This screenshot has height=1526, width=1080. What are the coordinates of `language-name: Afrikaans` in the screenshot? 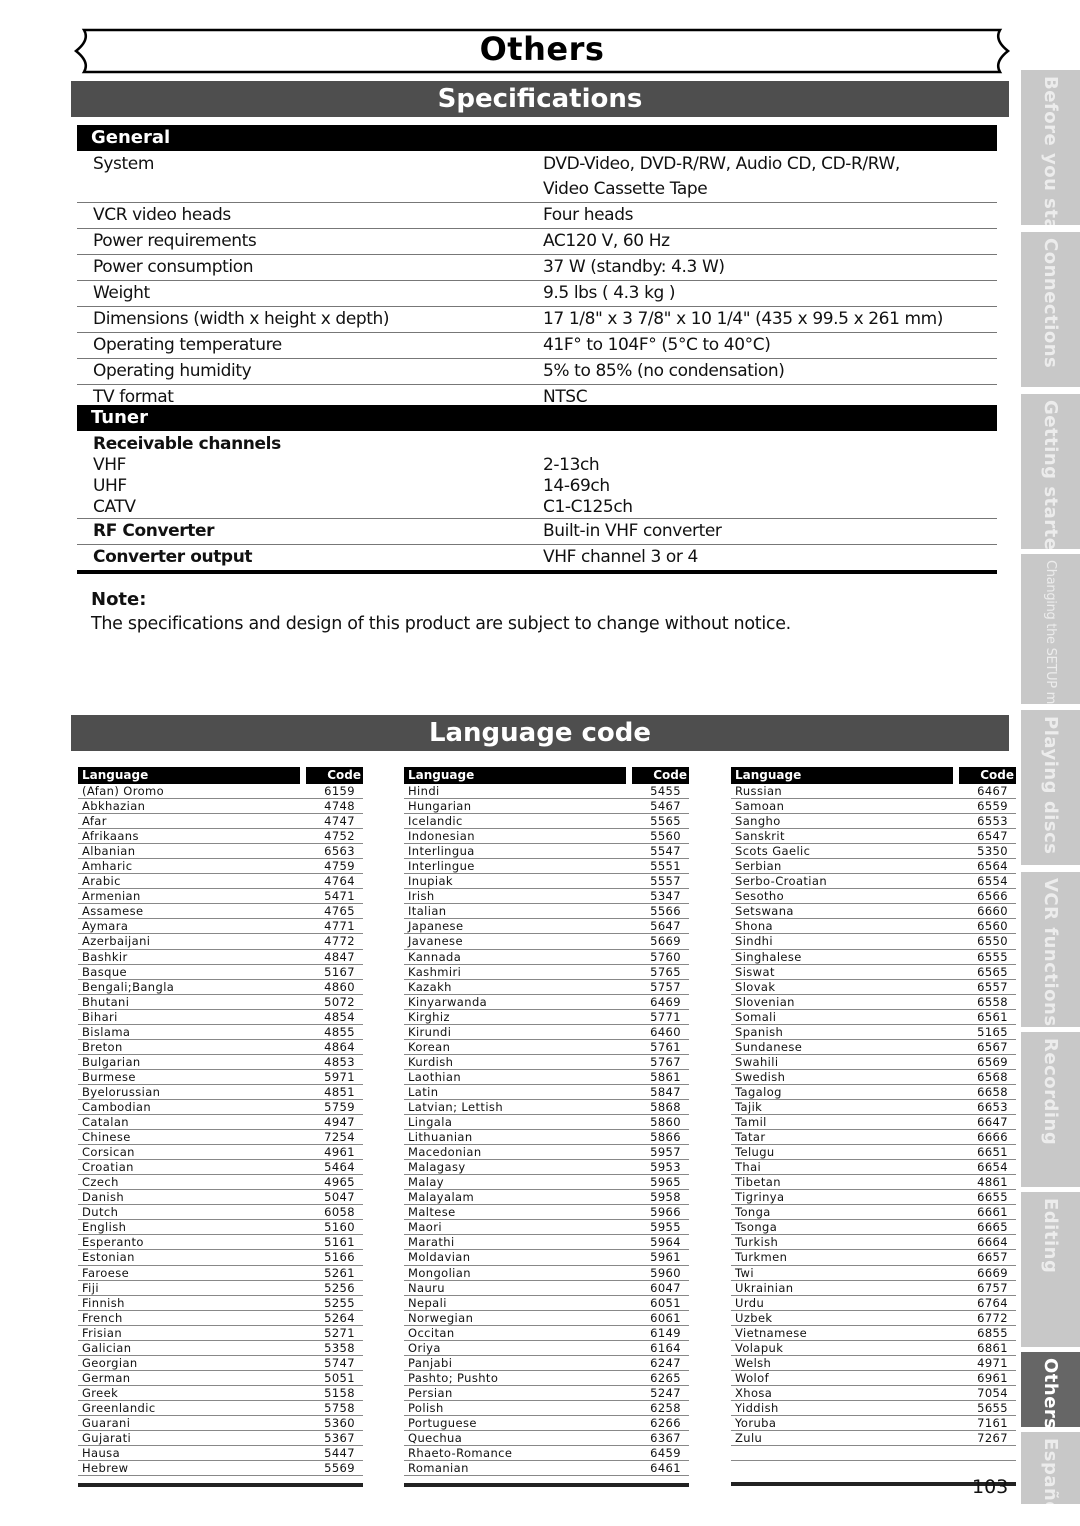 It's located at (110, 836).